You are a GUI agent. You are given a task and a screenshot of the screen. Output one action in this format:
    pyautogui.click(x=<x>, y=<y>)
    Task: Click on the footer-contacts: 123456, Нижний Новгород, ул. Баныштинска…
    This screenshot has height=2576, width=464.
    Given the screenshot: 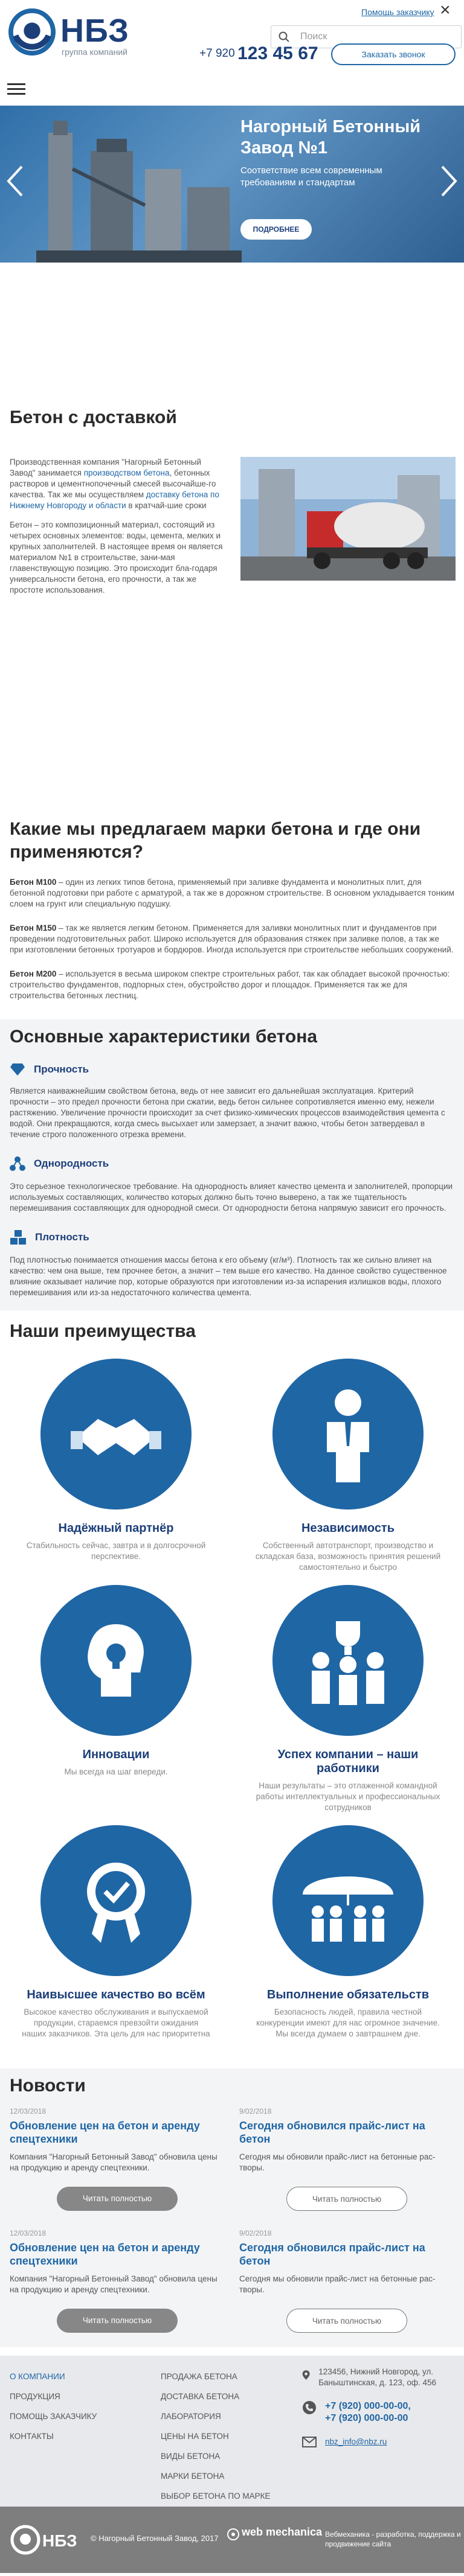 What is the action you would take?
    pyautogui.click(x=380, y=2413)
    